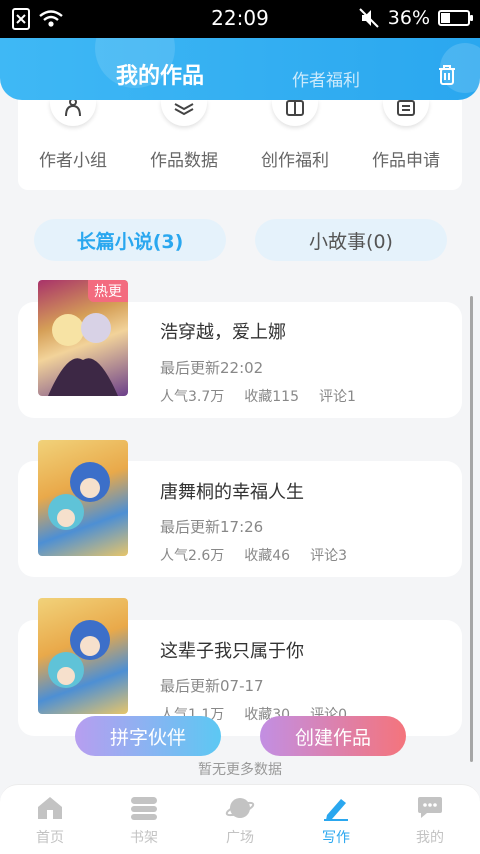 Image resolution: width=480 pixels, height=854 pixels. I want to click on document-icon, so click(406, 108).